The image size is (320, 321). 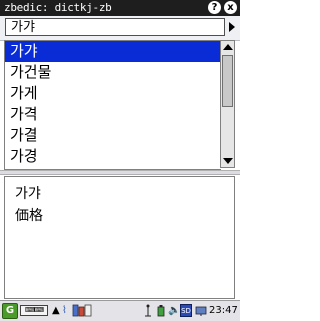 What do you see at coordinates (56, 310) in the screenshot?
I see `up-arrow-icon: ▲` at bounding box center [56, 310].